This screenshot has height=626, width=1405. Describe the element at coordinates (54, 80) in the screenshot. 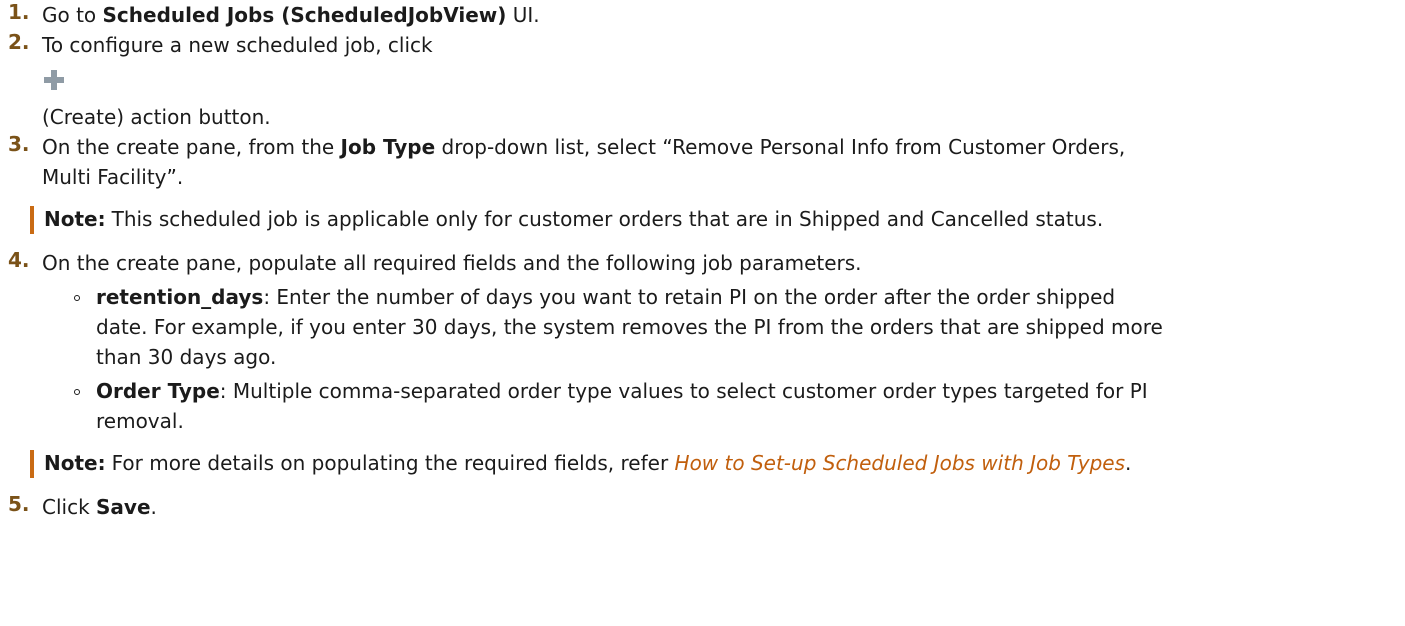

I see `plus-icon` at that location.